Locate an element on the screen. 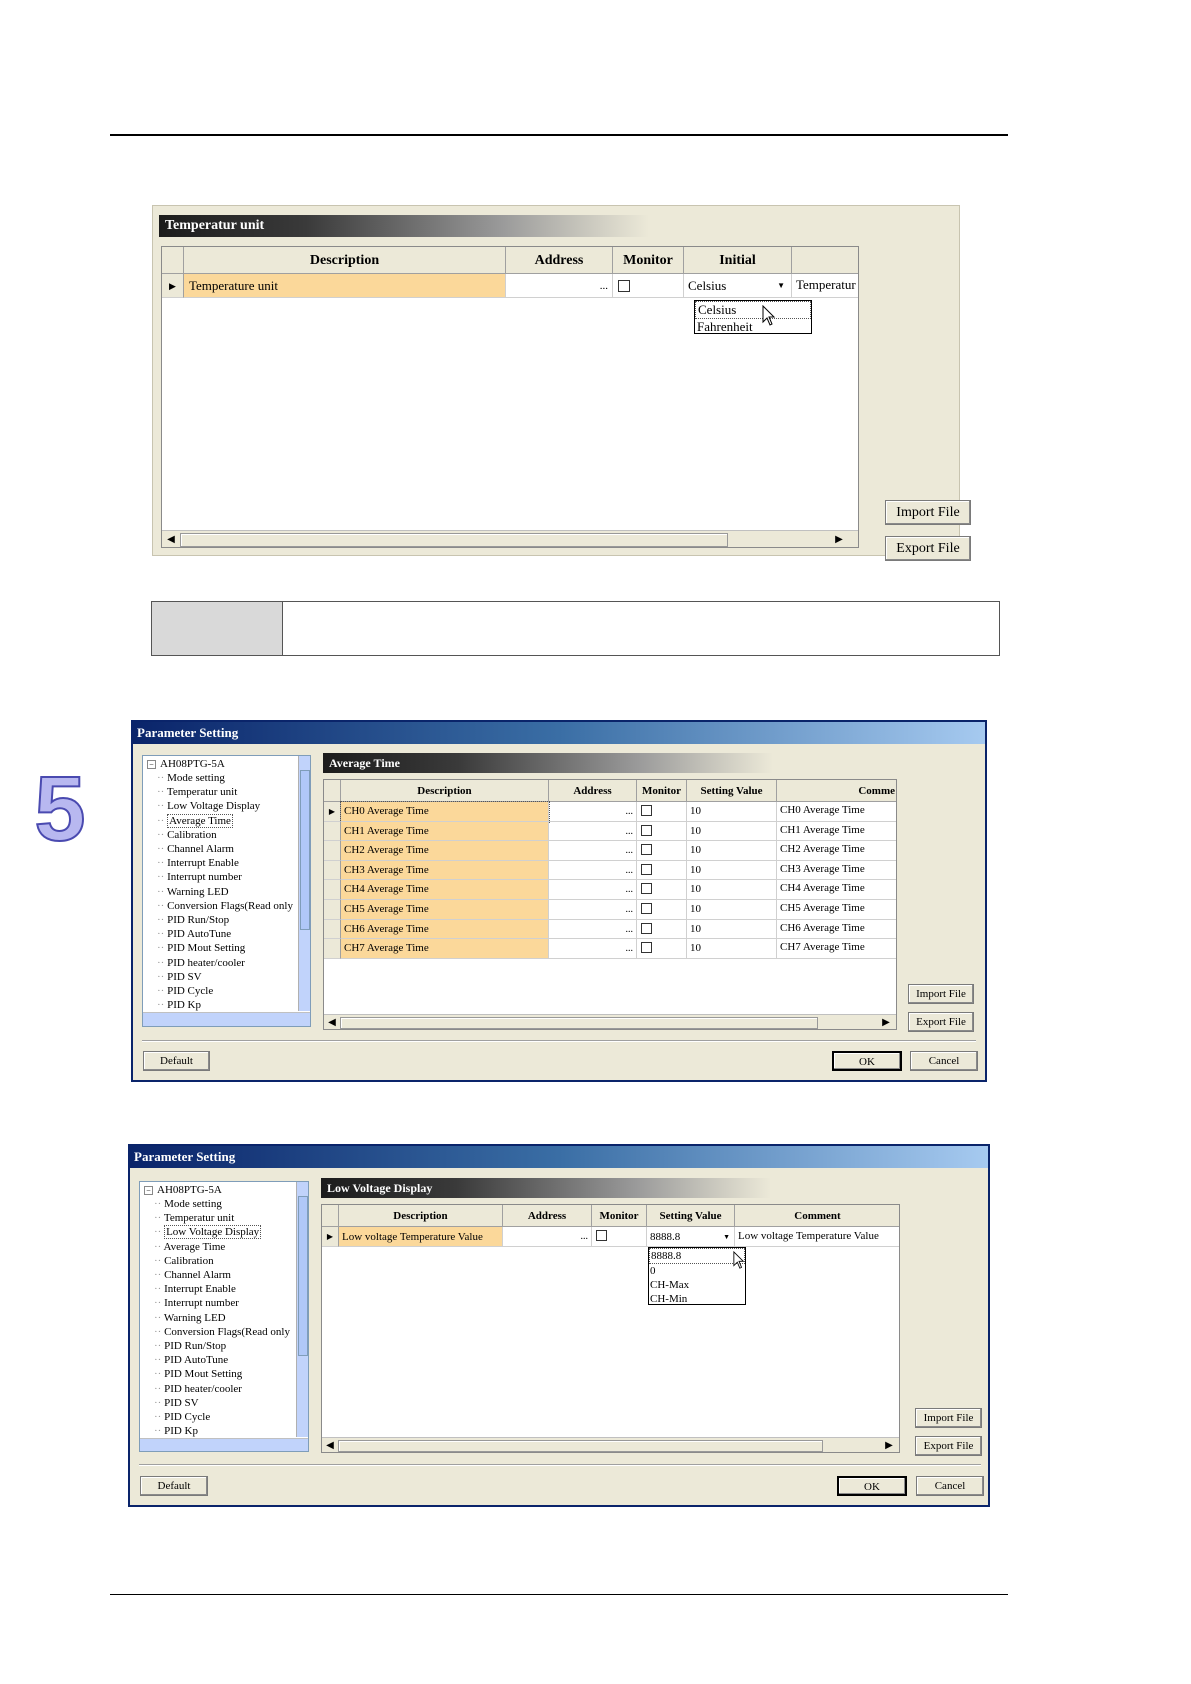  setting-value-select: 8888.8 ▼ is located at coordinates (691, 1237).